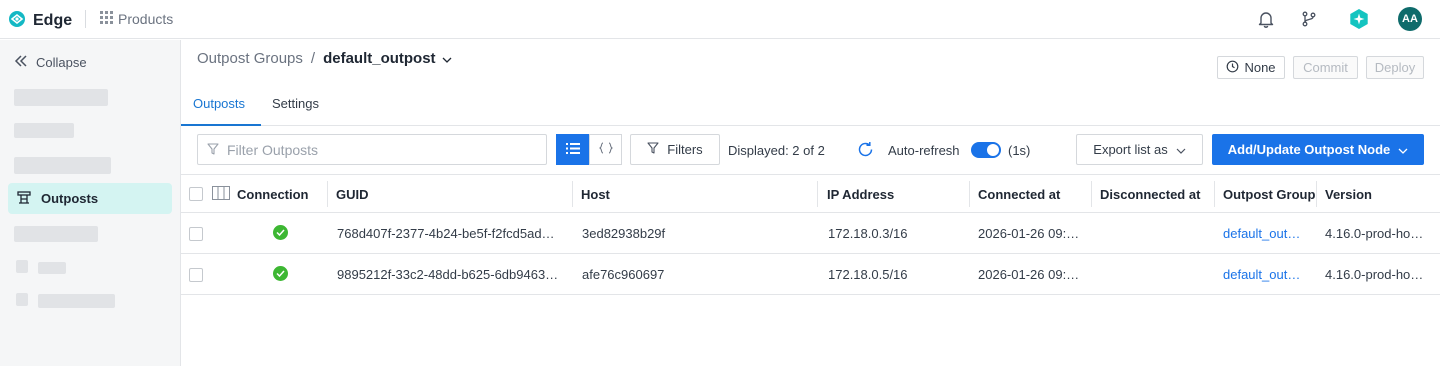  I want to click on double-chevron-left-icon, so click(21, 62).